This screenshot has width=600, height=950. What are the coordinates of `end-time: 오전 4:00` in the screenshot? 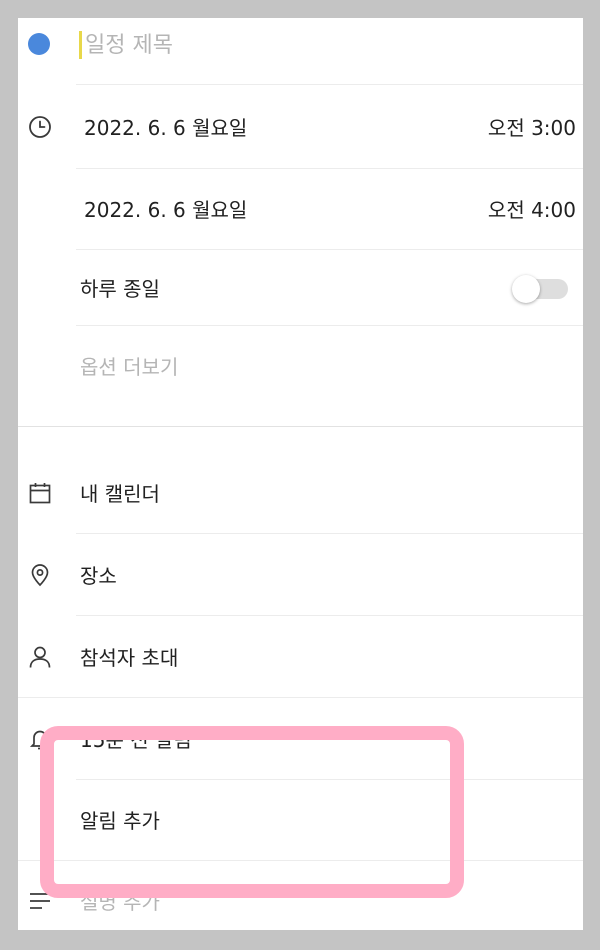 It's located at (532, 210).